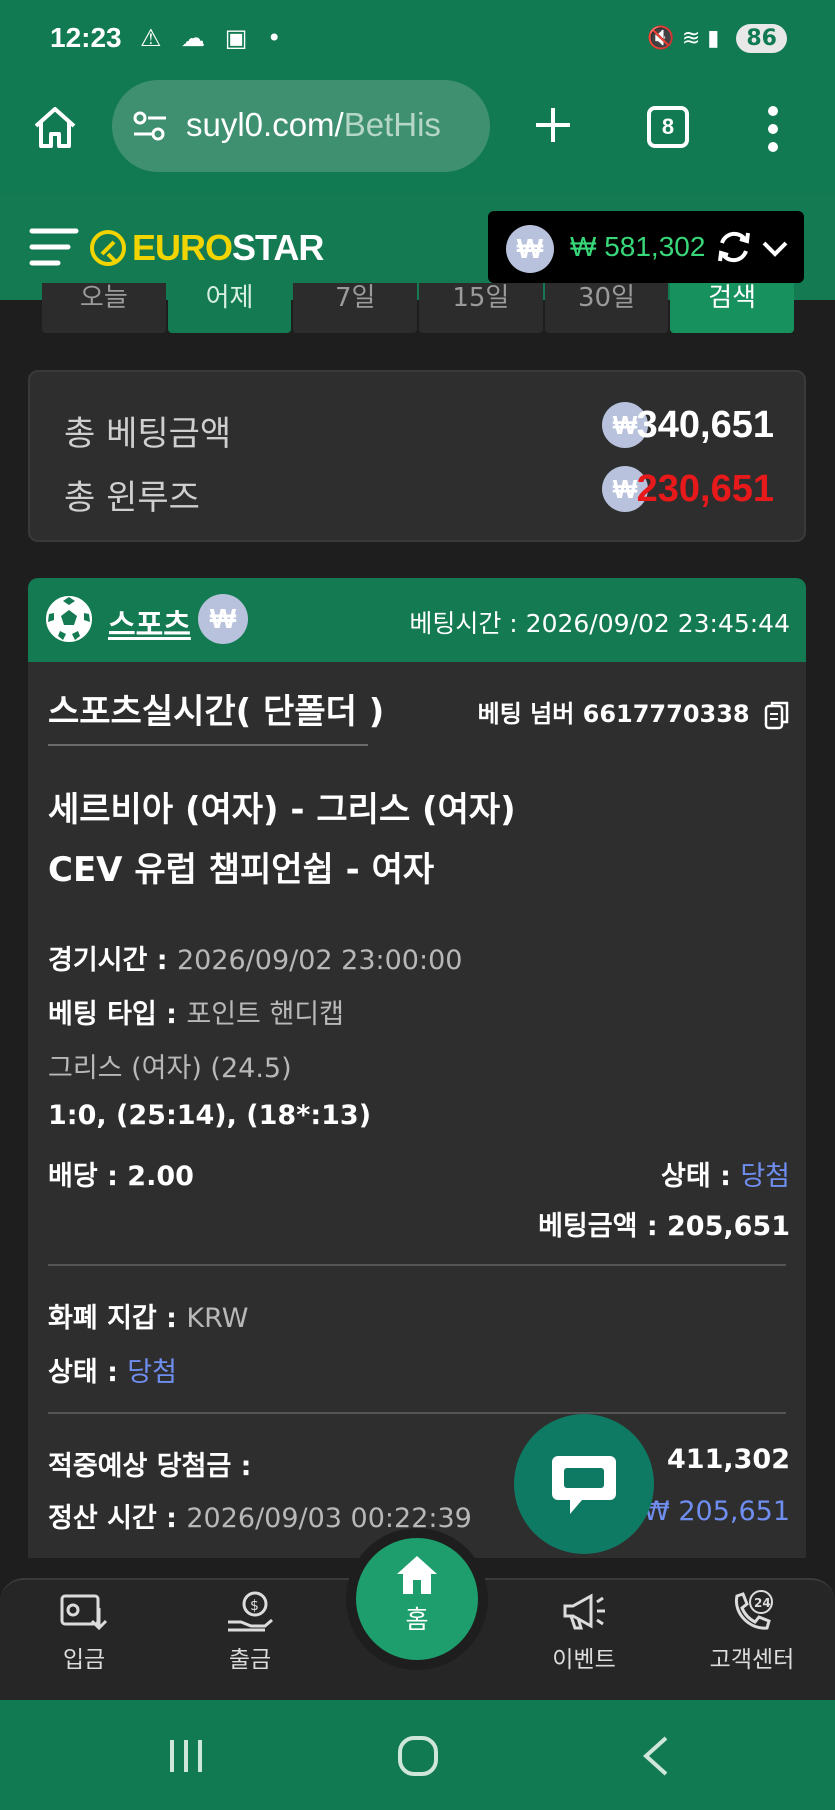  What do you see at coordinates (282, 810) in the screenshot?
I see `match-teams: 세르비아 (여자) - 그리스 (여자)` at bounding box center [282, 810].